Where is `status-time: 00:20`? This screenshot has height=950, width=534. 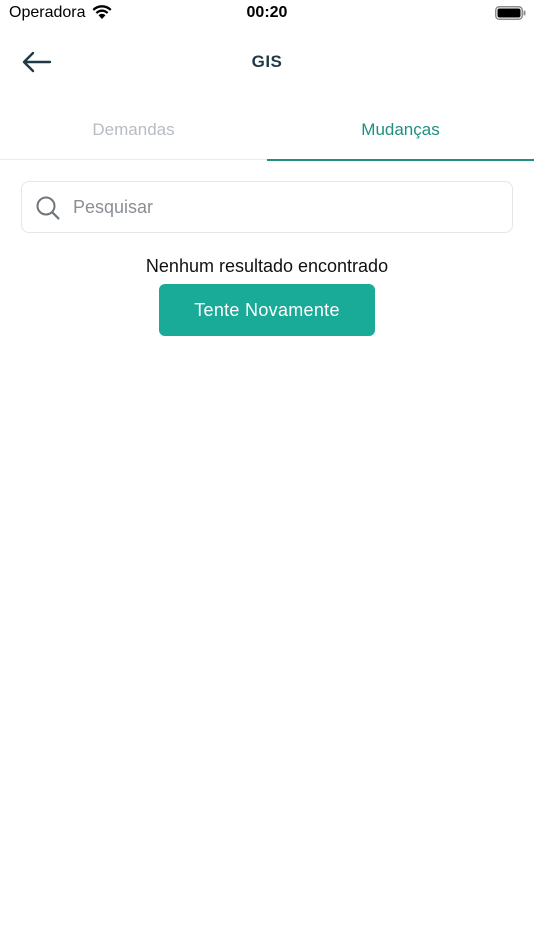 status-time: 00:20 is located at coordinates (267, 12).